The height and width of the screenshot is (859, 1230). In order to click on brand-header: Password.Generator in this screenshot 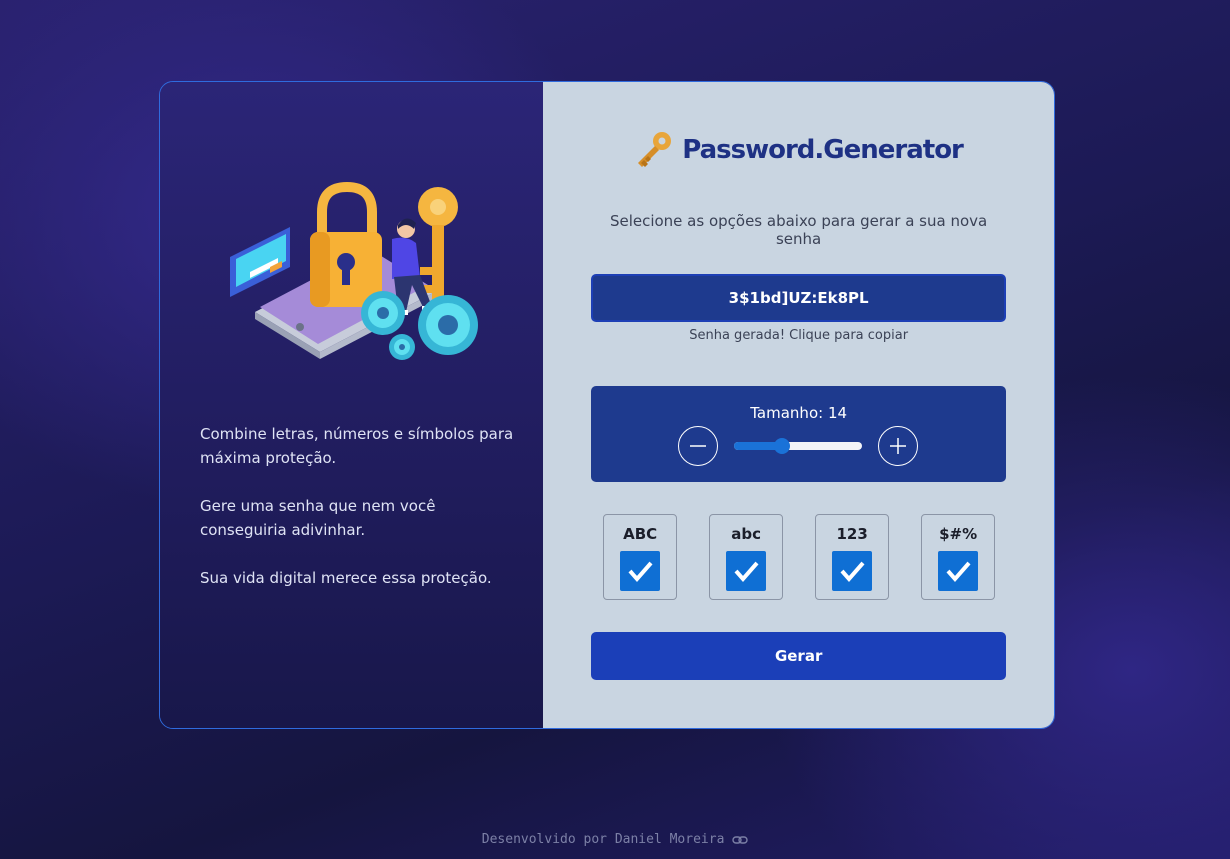, I will do `click(798, 150)`.